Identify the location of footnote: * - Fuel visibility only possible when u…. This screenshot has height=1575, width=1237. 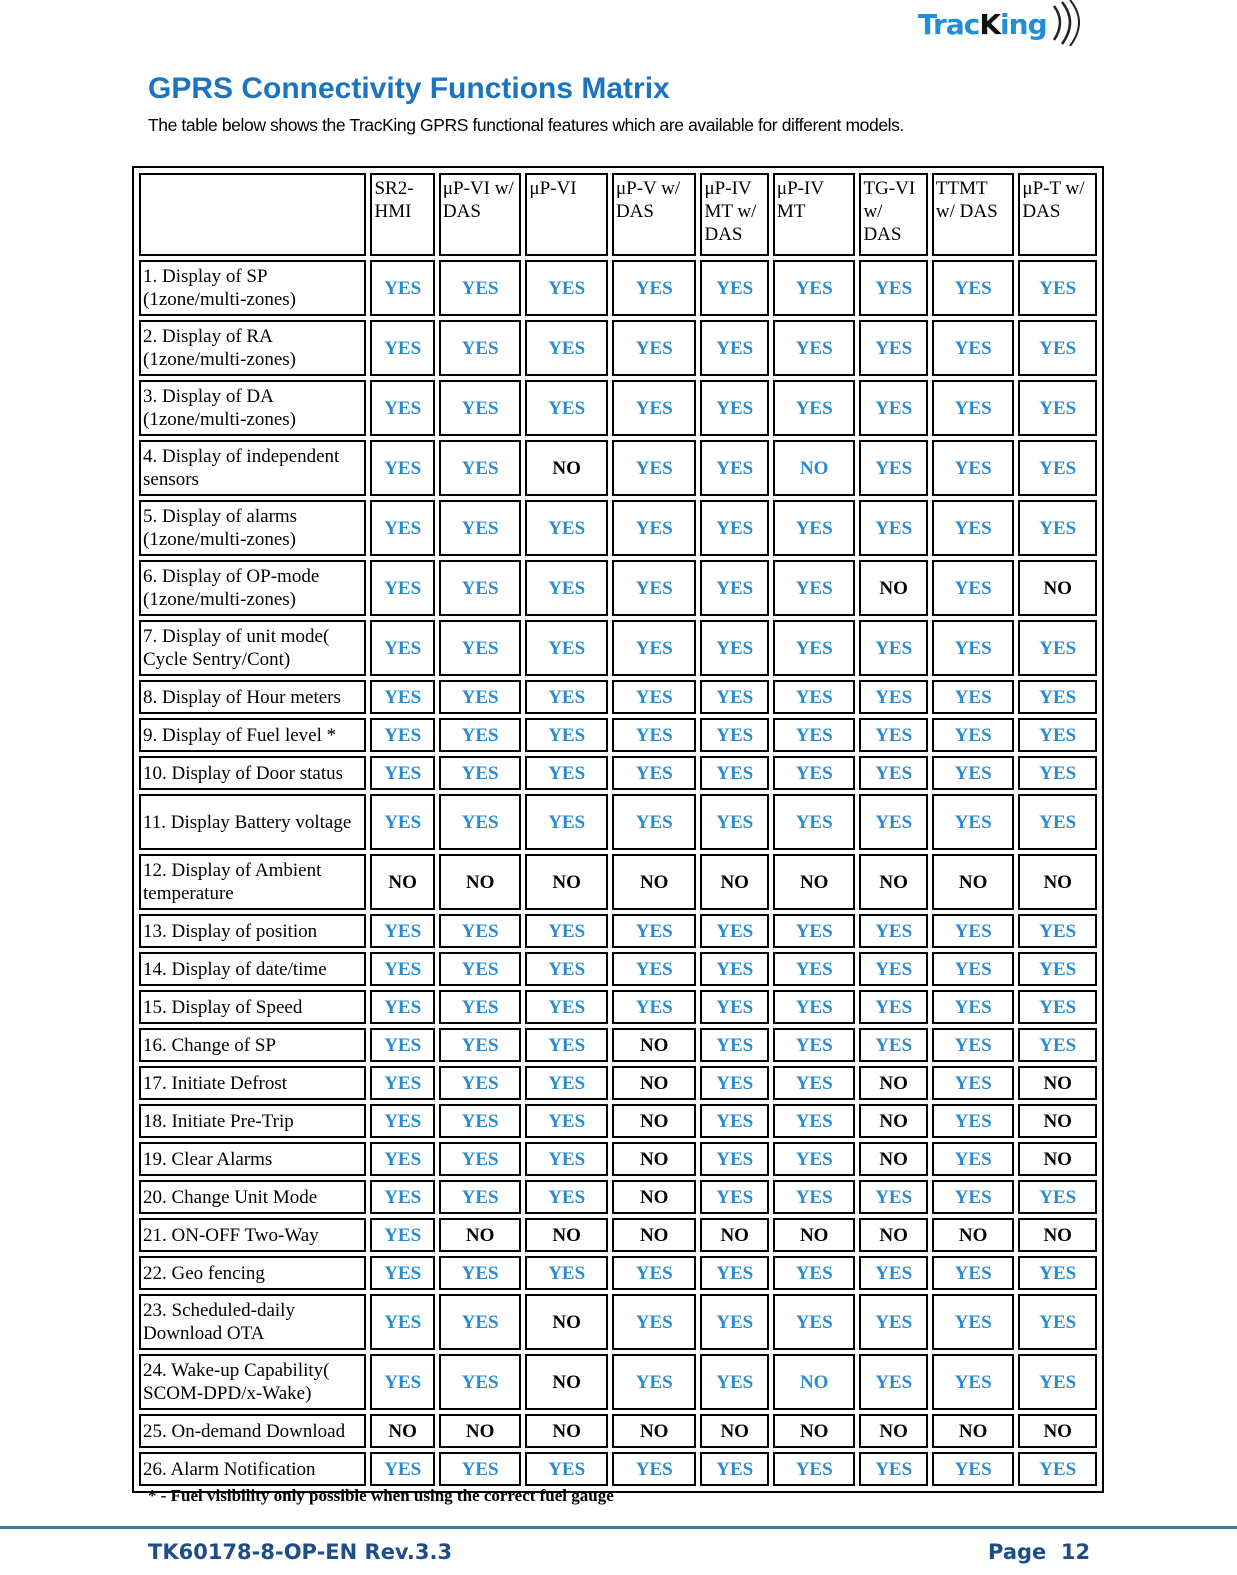
(381, 1495).